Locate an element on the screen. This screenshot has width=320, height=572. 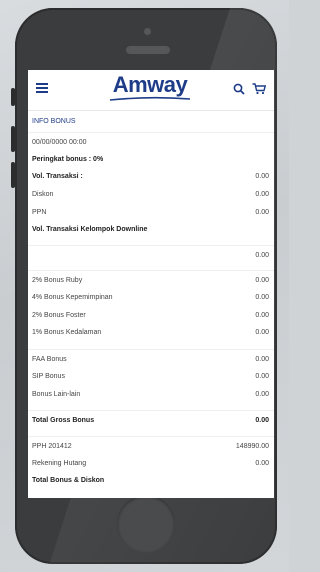
list-item: 0.00 is located at coordinates (151, 255).